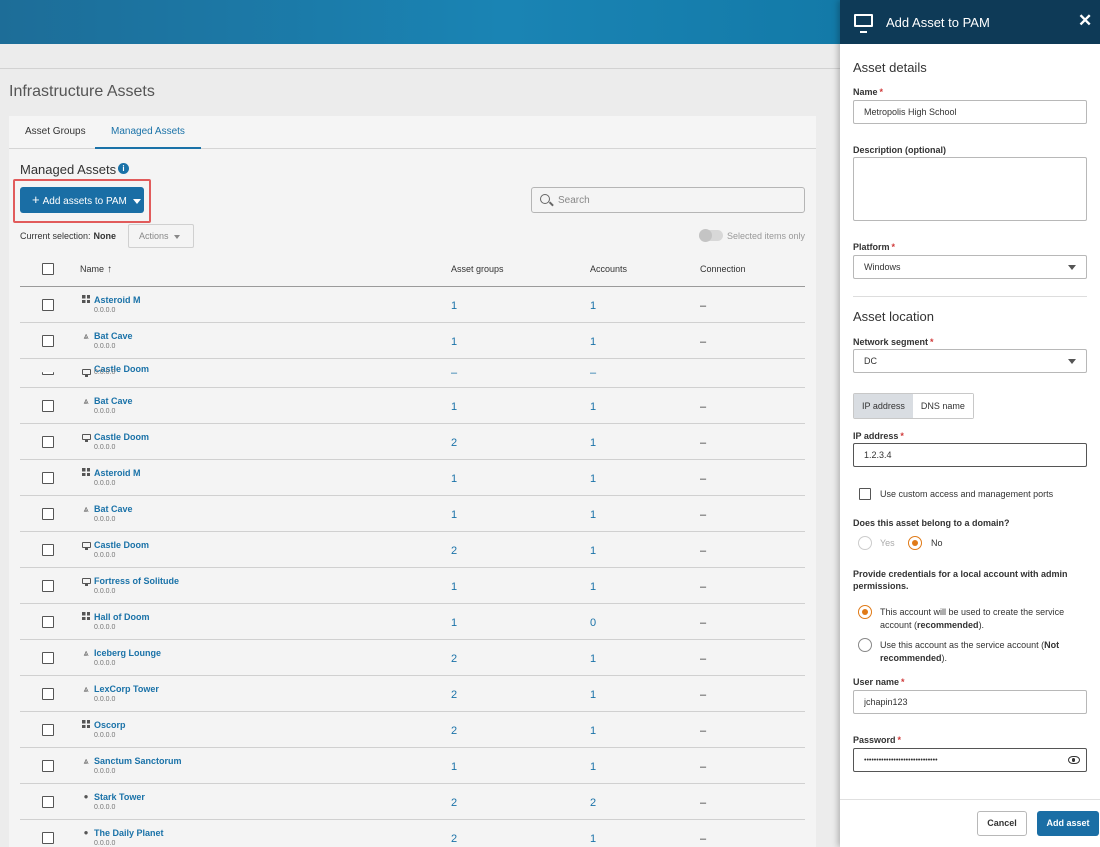 This screenshot has height=847, width=1100. I want to click on select-all-checkbox, so click(48, 269).